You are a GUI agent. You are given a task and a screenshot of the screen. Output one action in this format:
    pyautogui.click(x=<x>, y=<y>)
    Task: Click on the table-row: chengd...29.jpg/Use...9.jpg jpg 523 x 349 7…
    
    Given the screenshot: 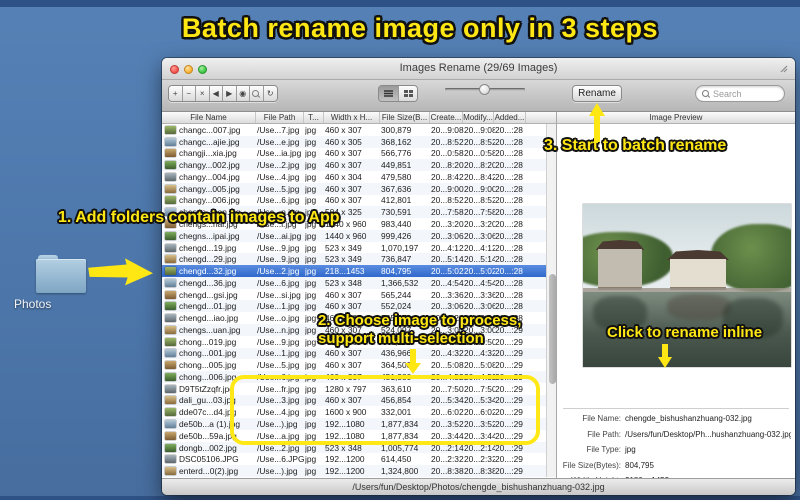 What is the action you would take?
    pyautogui.click(x=354, y=259)
    